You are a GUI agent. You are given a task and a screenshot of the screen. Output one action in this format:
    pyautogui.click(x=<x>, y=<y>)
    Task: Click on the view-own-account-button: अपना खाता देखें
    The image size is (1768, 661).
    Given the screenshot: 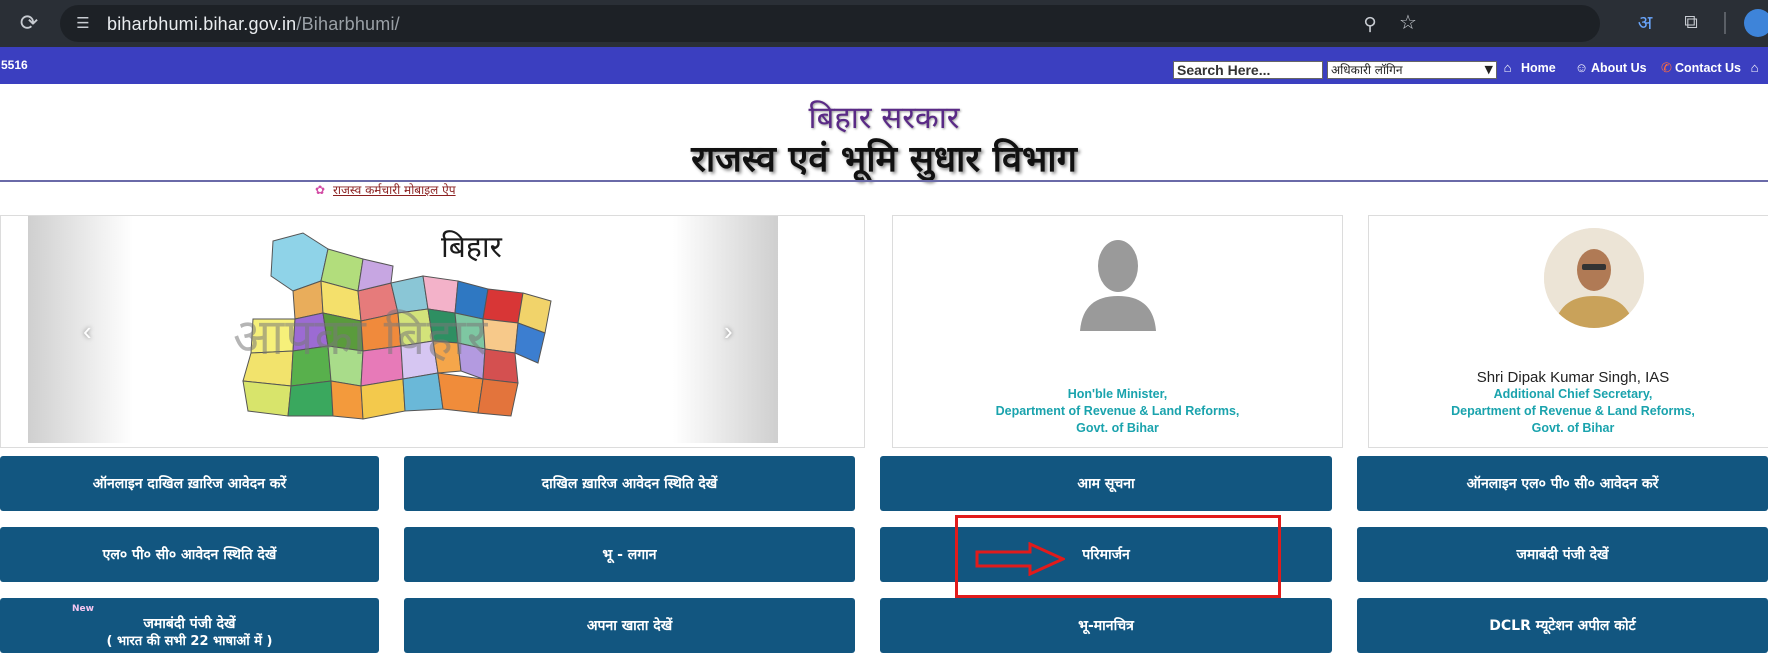 What is the action you would take?
    pyautogui.click(x=629, y=625)
    